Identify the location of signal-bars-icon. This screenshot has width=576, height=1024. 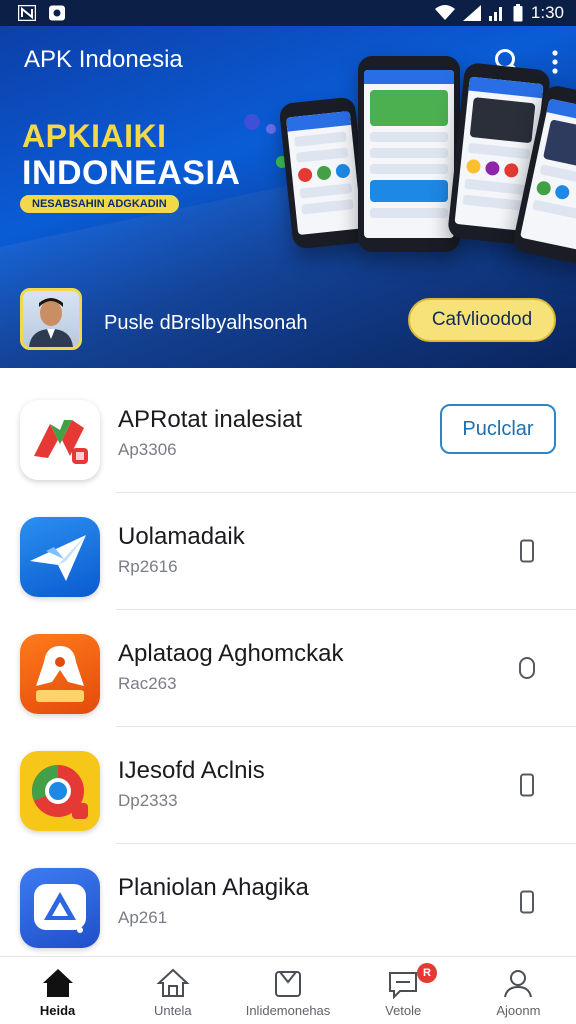
(495, 14).